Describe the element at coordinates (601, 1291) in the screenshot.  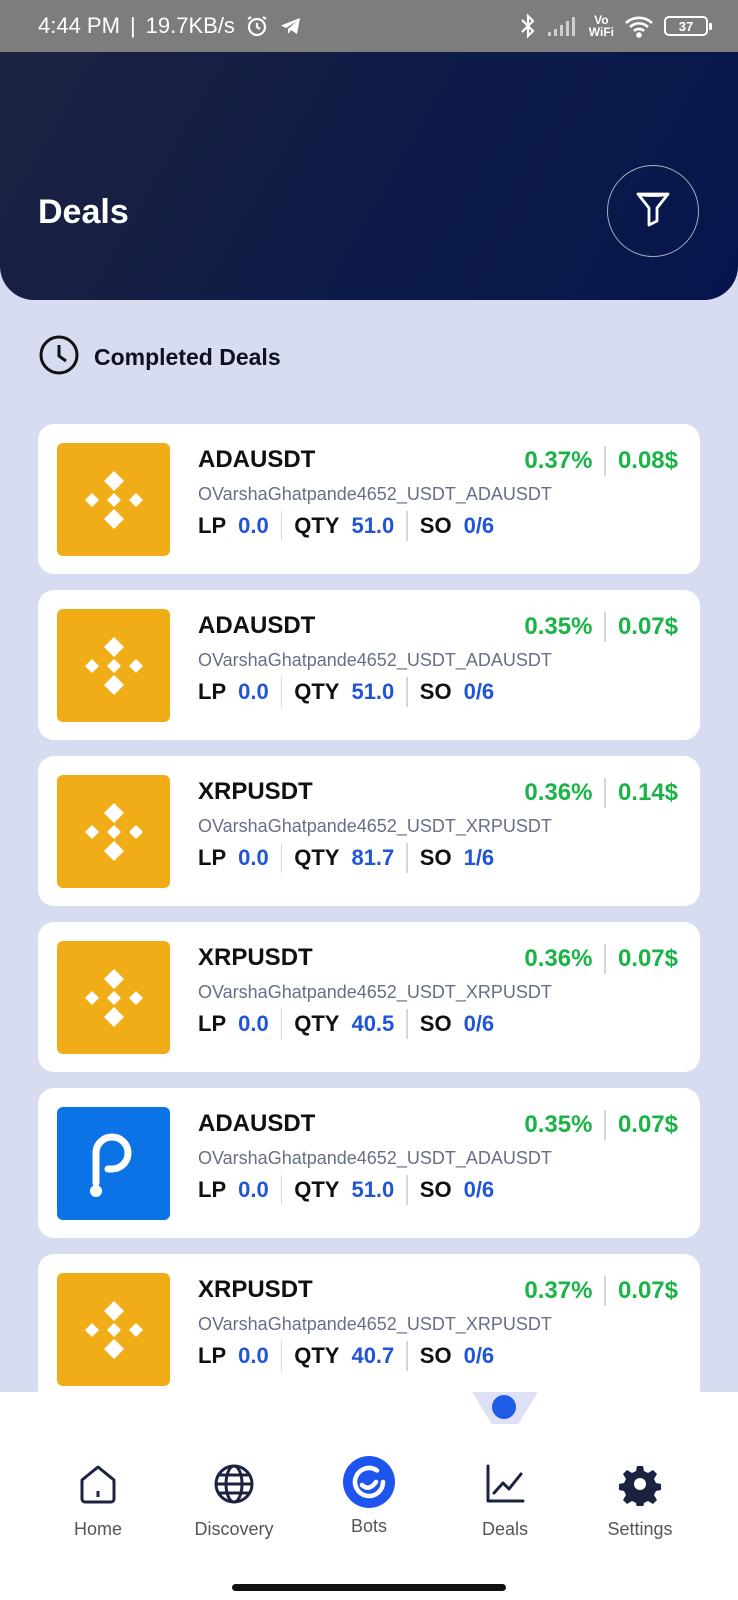
I see `deal-profit-group: 0.37% 0.07$` at that location.